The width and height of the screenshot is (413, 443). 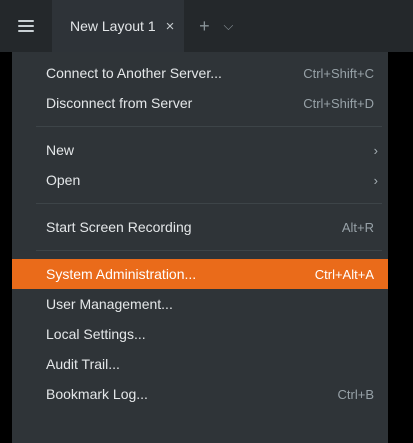 I want to click on menu-item-new: New ›, so click(x=200, y=150).